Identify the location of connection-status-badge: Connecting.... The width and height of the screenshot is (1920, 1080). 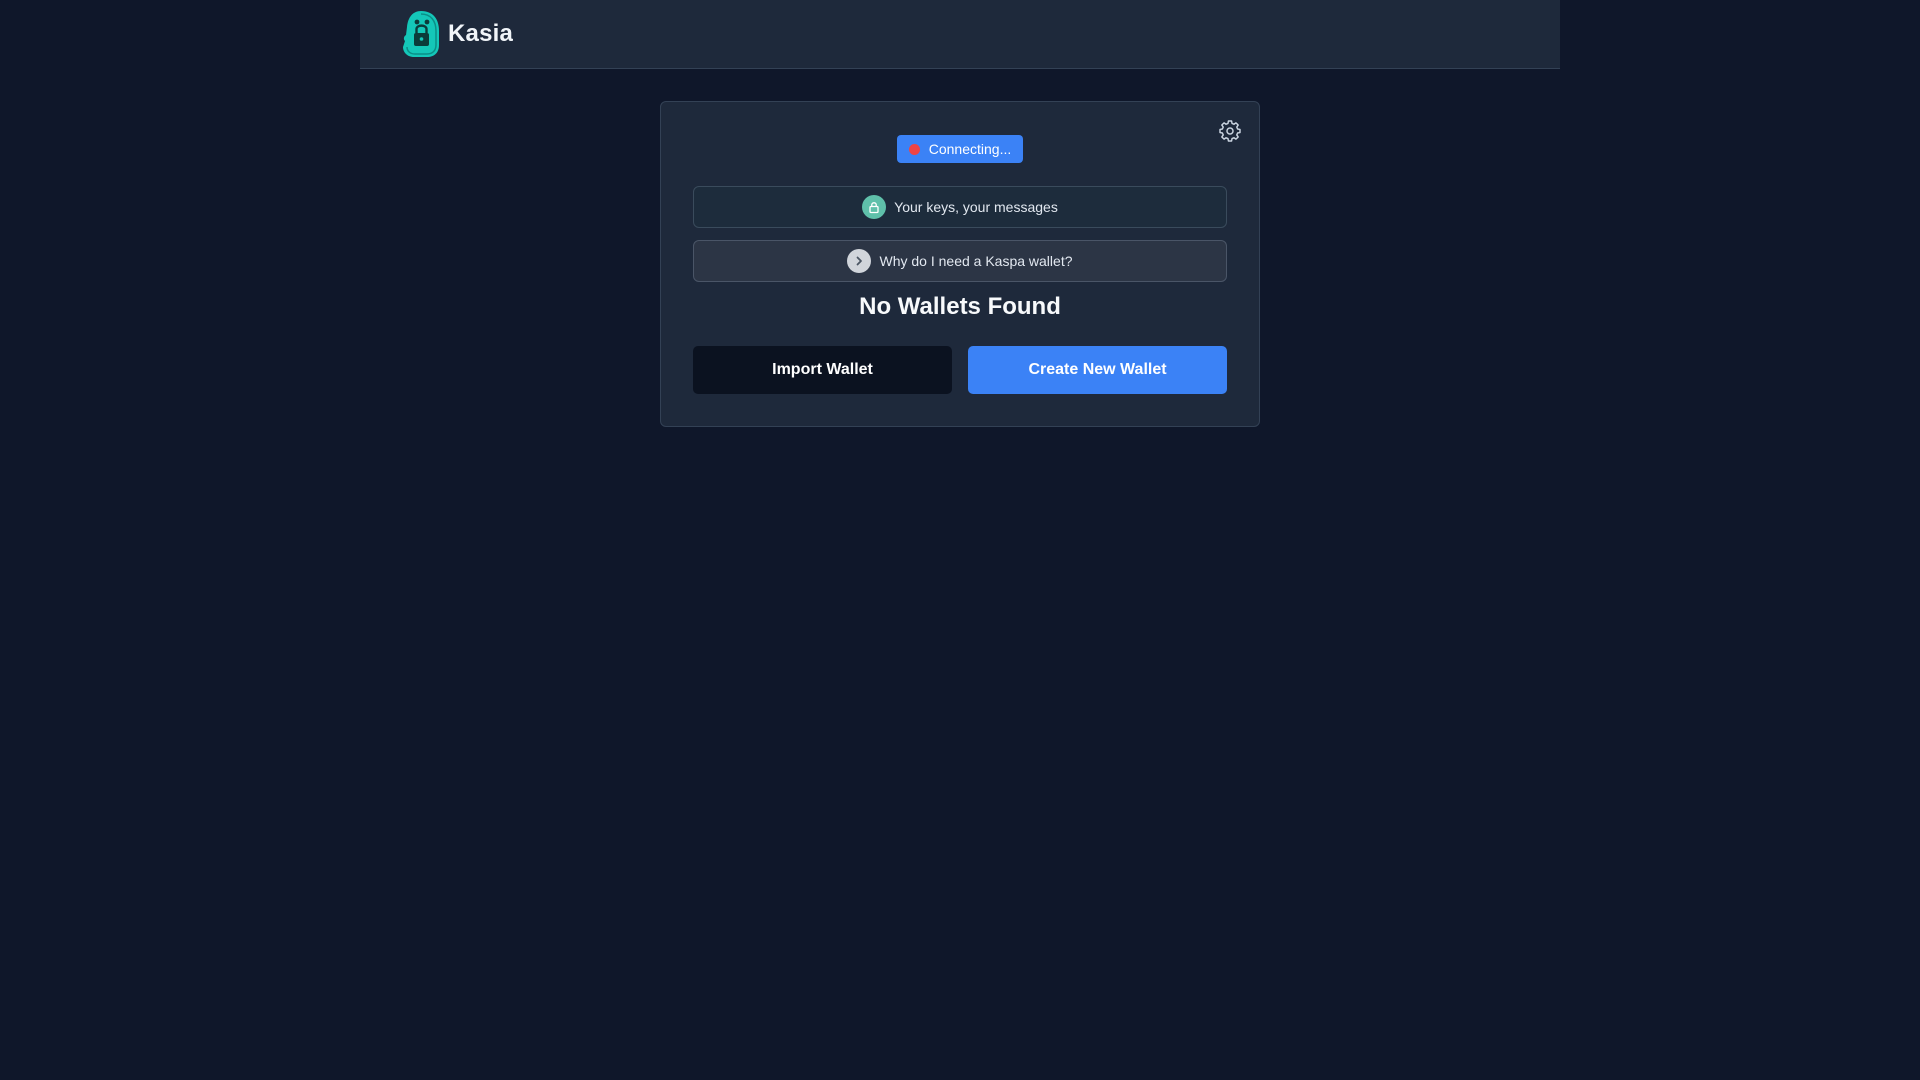
(960, 149).